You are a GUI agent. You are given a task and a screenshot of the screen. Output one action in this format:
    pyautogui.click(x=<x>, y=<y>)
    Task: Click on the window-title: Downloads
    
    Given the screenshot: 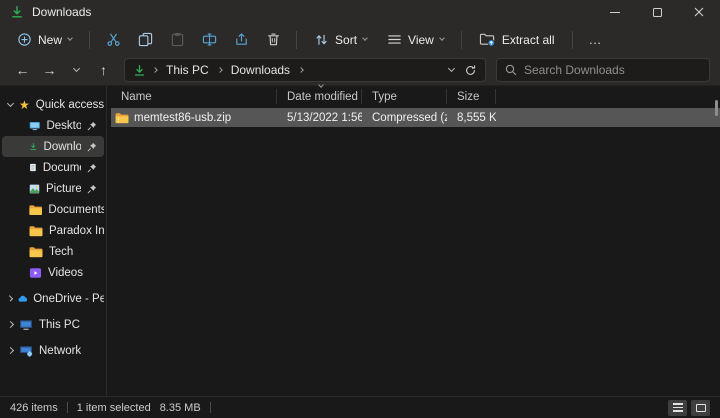 What is the action you would take?
    pyautogui.click(x=62, y=12)
    